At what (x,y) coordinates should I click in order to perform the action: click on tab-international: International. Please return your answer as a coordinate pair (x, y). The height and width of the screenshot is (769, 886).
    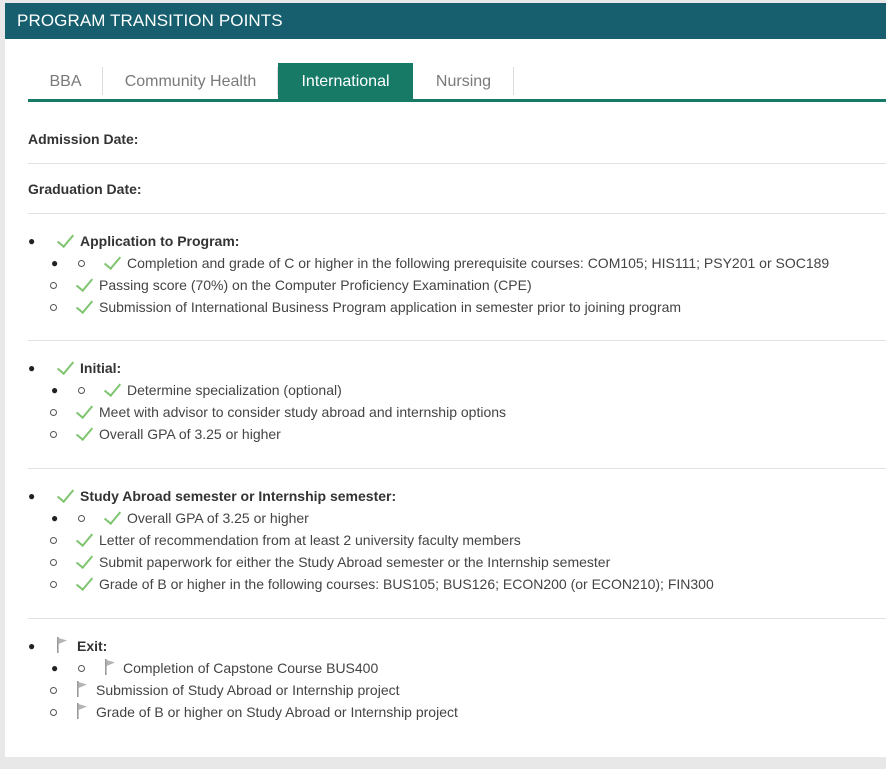
    Looking at the image, I should click on (345, 81).